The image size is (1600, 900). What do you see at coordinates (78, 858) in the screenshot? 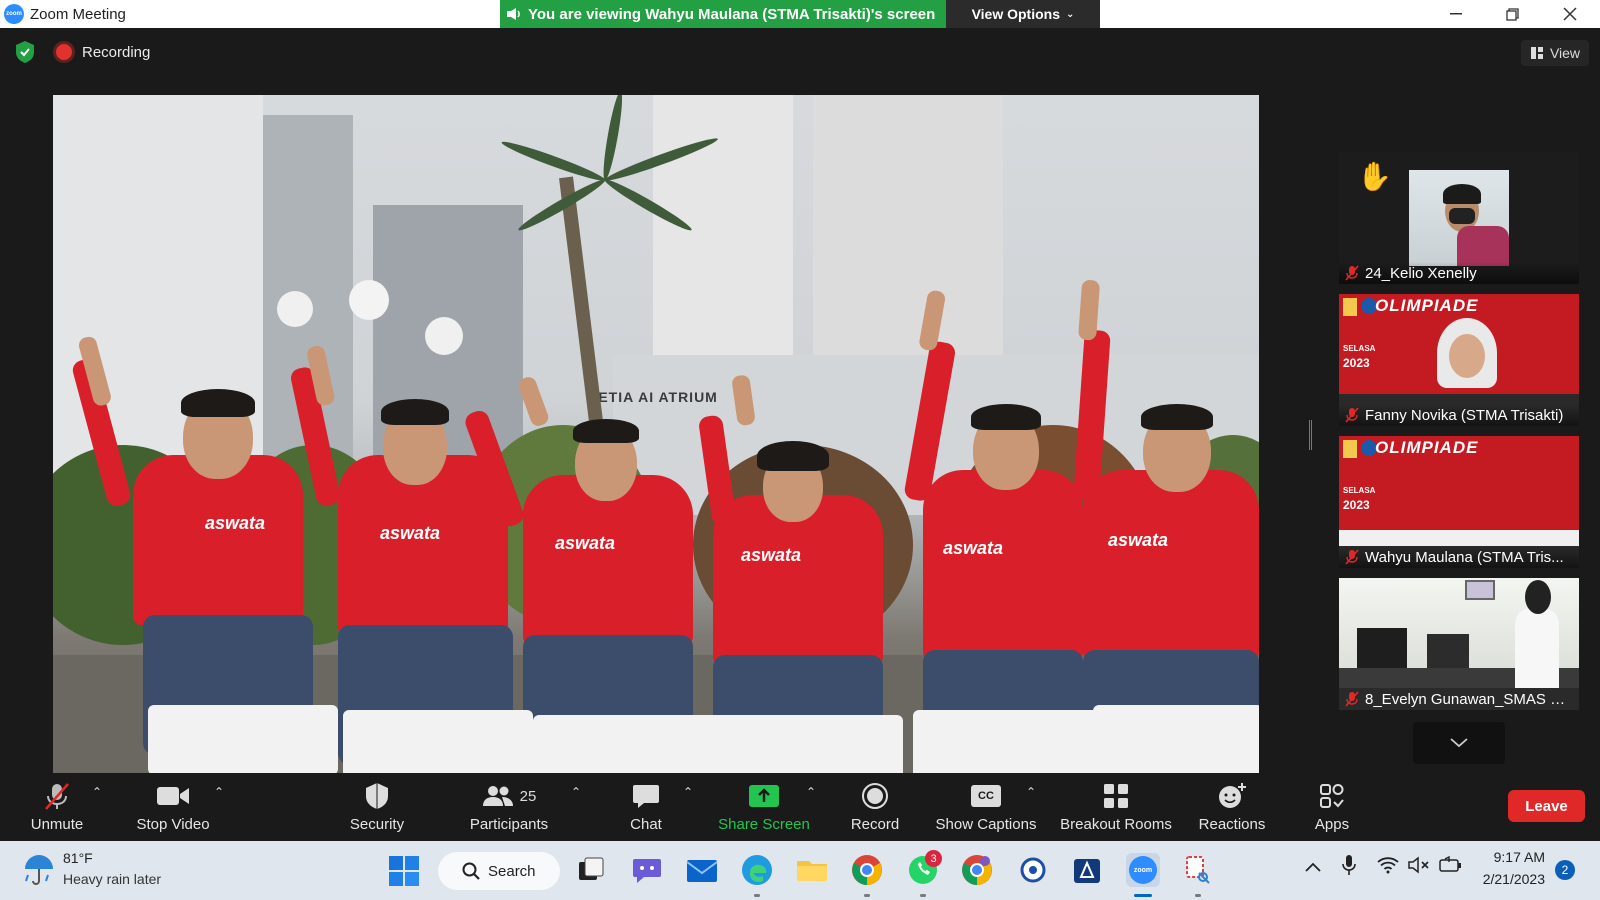
I see `weather-temperature: 81°F` at bounding box center [78, 858].